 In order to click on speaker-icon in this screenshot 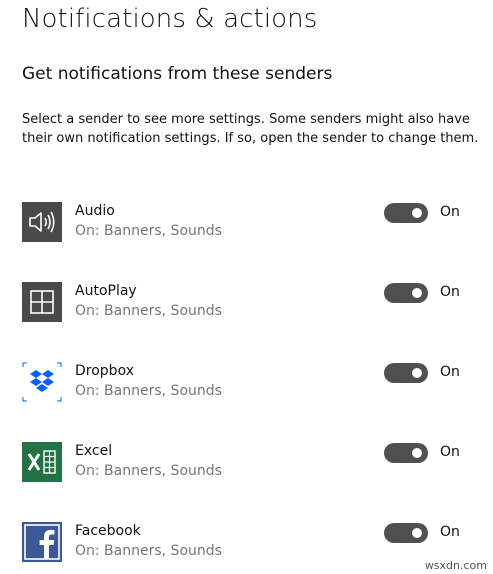, I will do `click(42, 222)`.